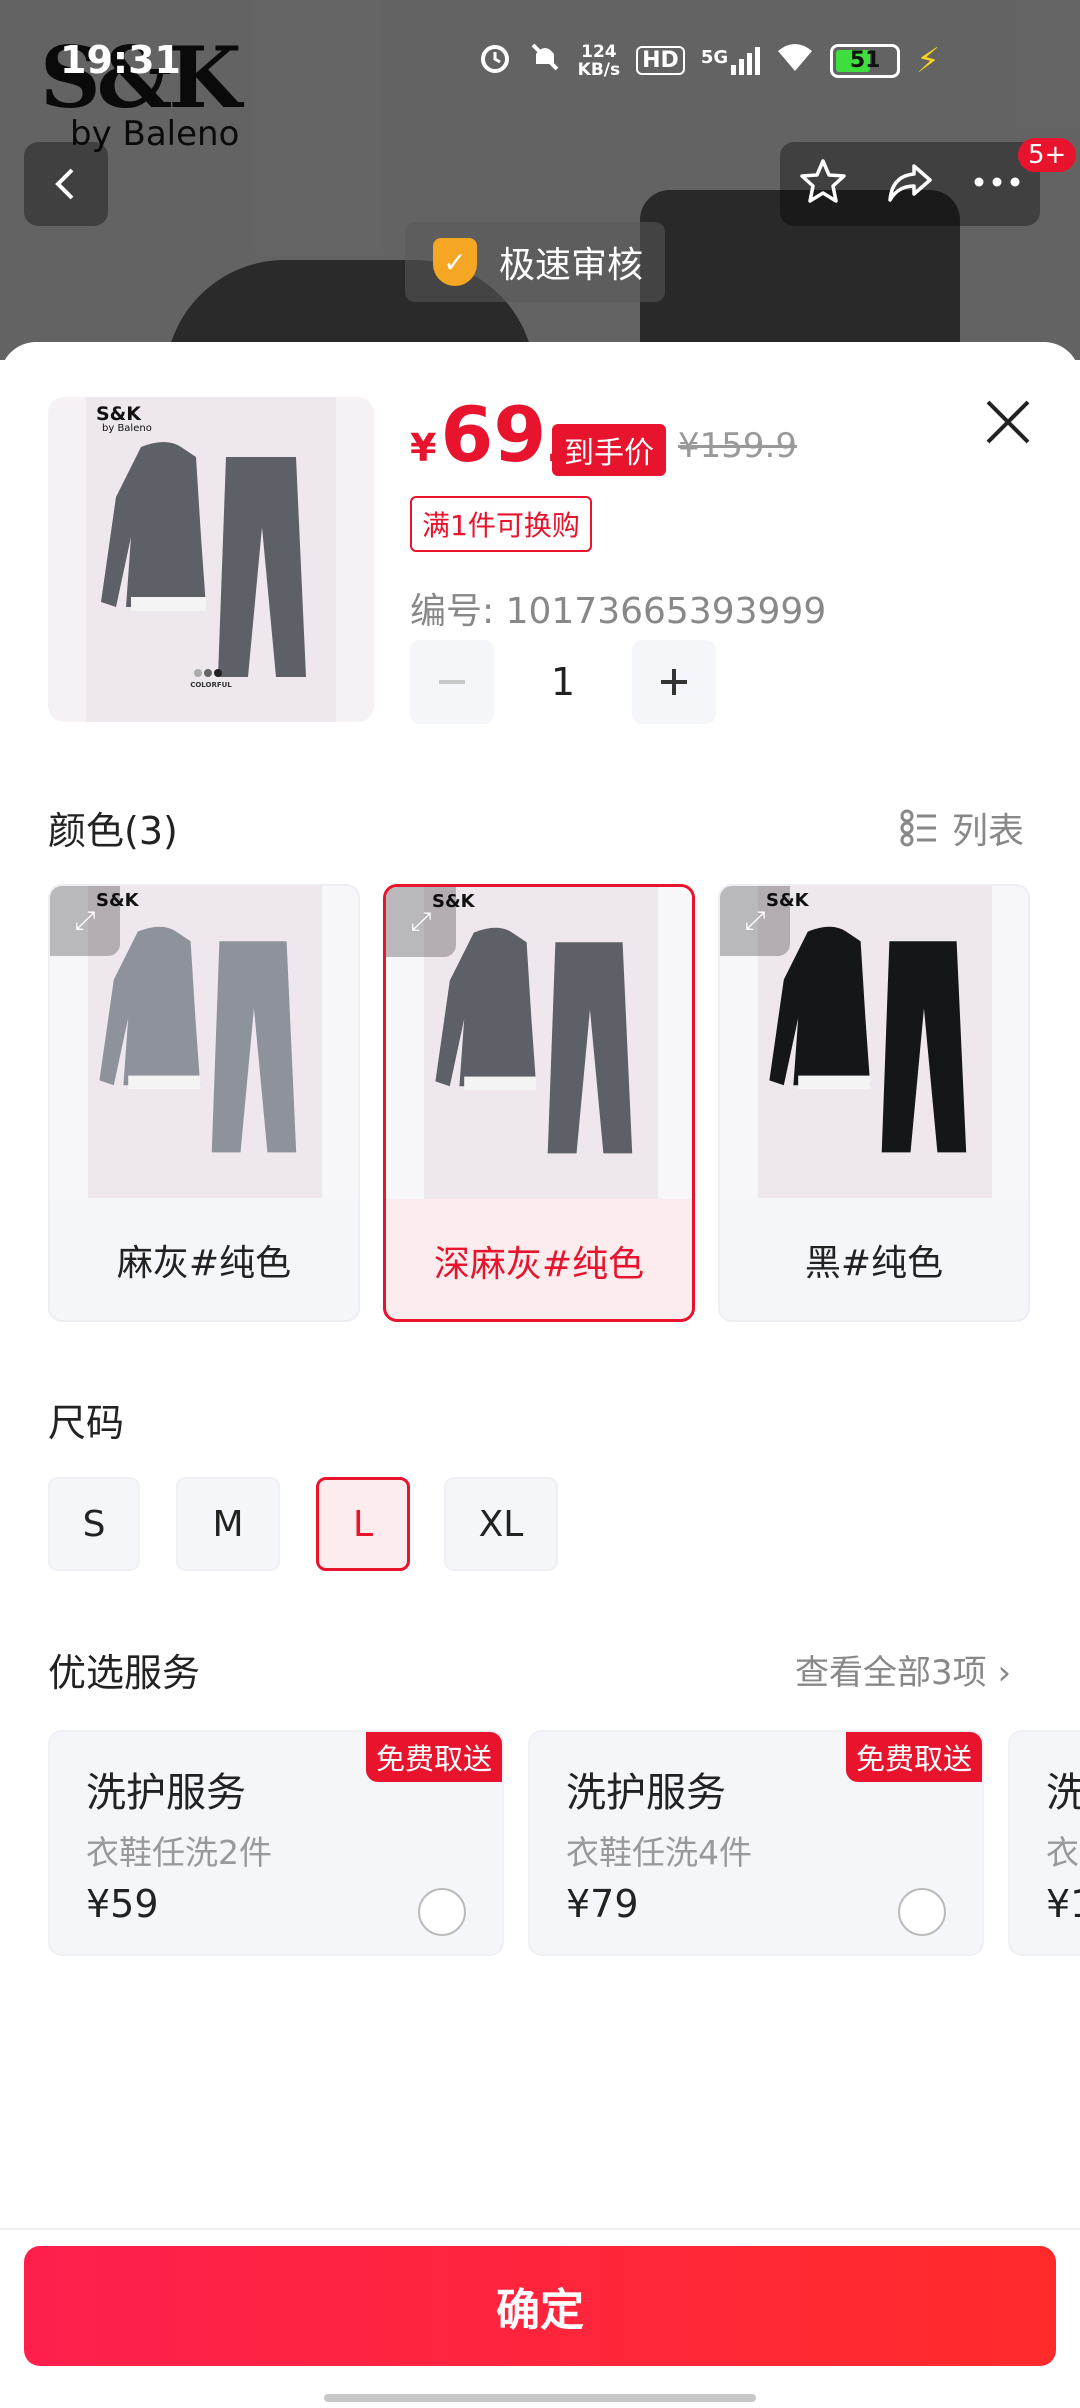 The width and height of the screenshot is (1080, 2408). I want to click on hd-icon: HD, so click(660, 60).